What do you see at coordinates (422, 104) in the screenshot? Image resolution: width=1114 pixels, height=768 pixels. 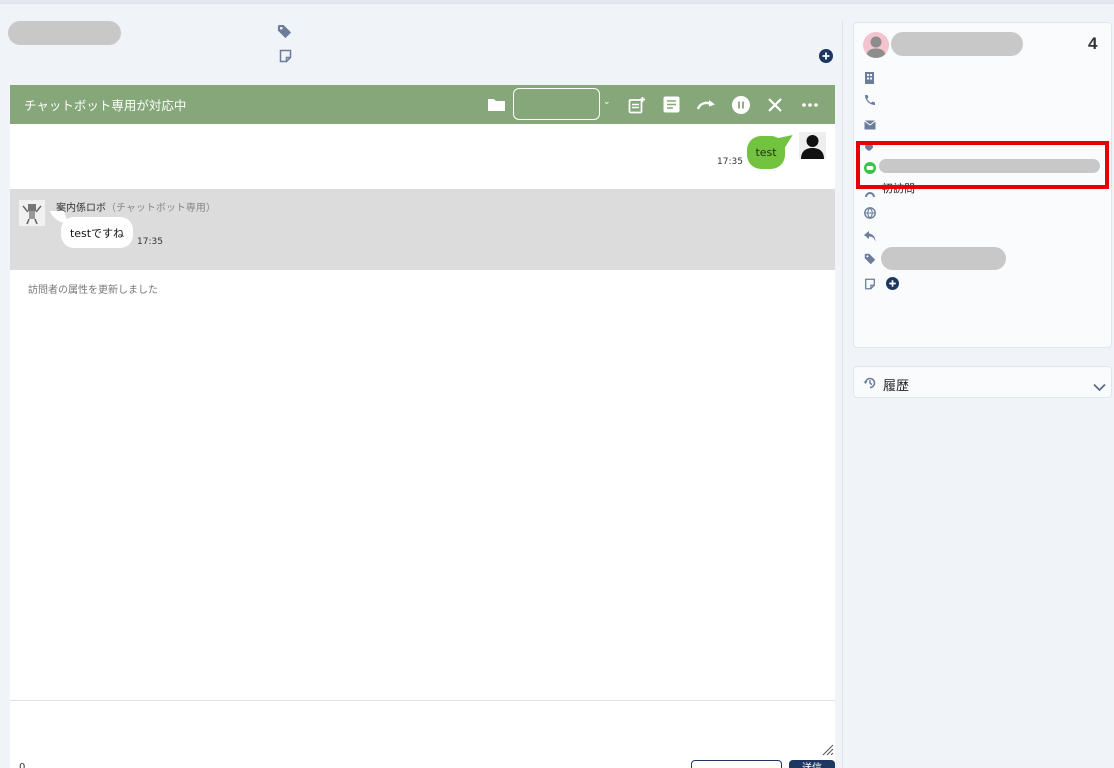 I see `chat-header: チャットボット専用が対応中 ⌄` at bounding box center [422, 104].